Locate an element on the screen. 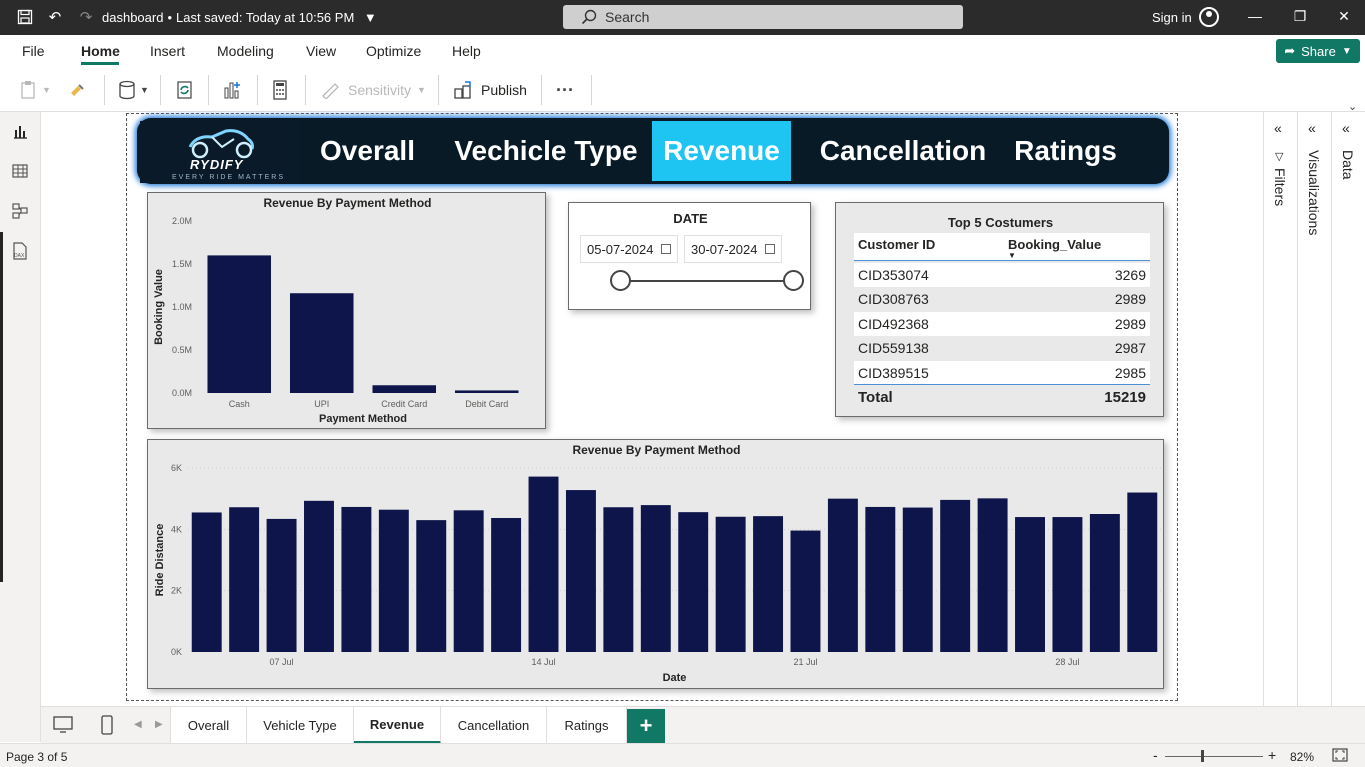 This screenshot has height=767, width=1365. data-pane: « Data is located at coordinates (1348, 427).